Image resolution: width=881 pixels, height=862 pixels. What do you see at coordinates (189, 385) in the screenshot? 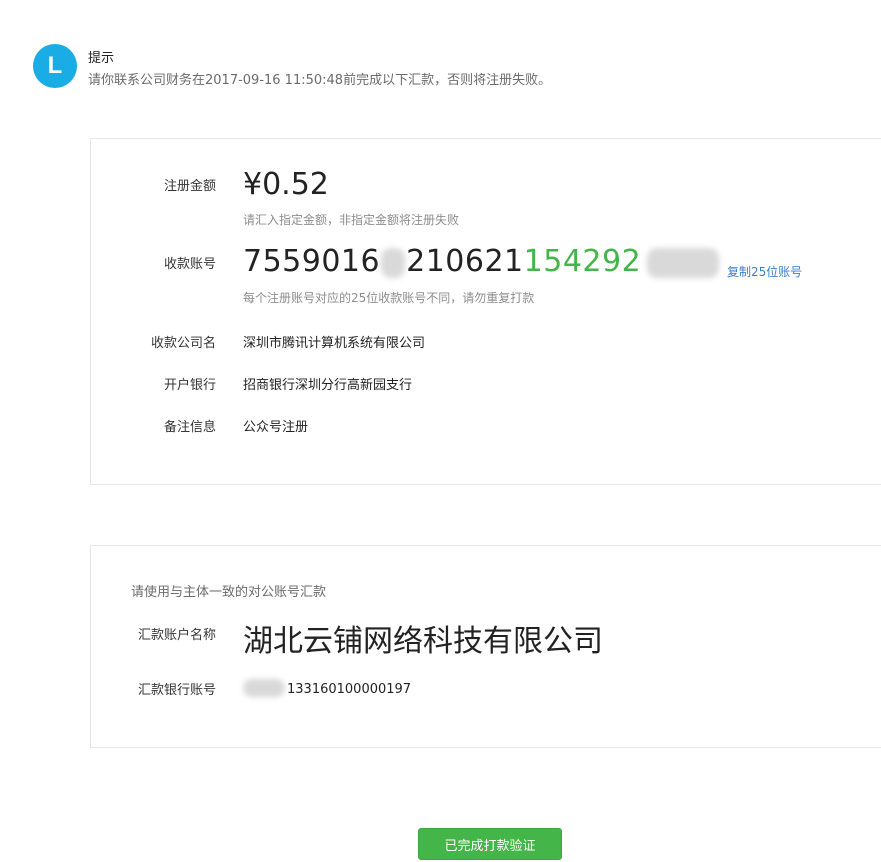
I see `bank-label: 开户银行` at bounding box center [189, 385].